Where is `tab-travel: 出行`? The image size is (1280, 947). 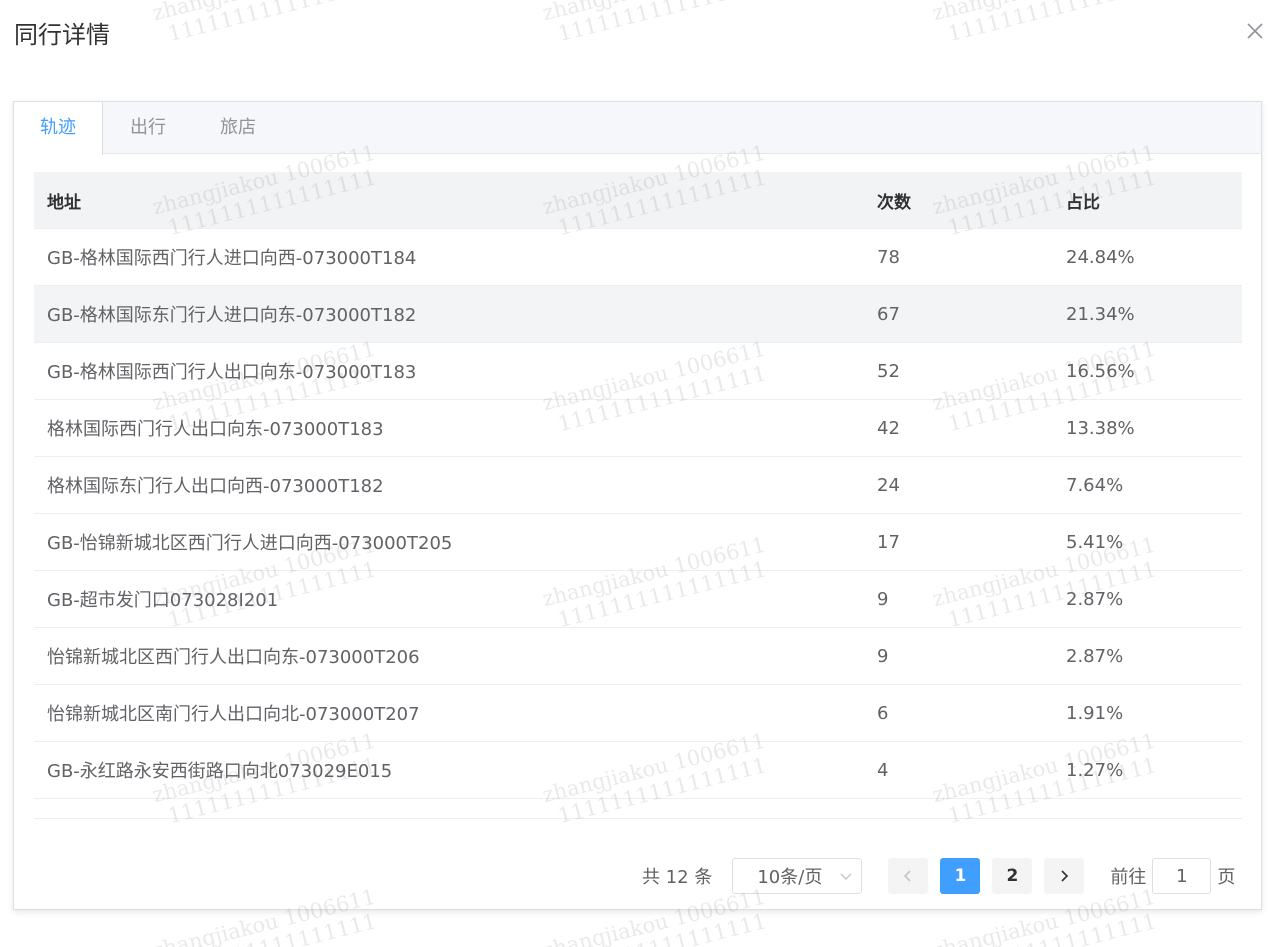
tab-travel: 出行 is located at coordinates (148, 128).